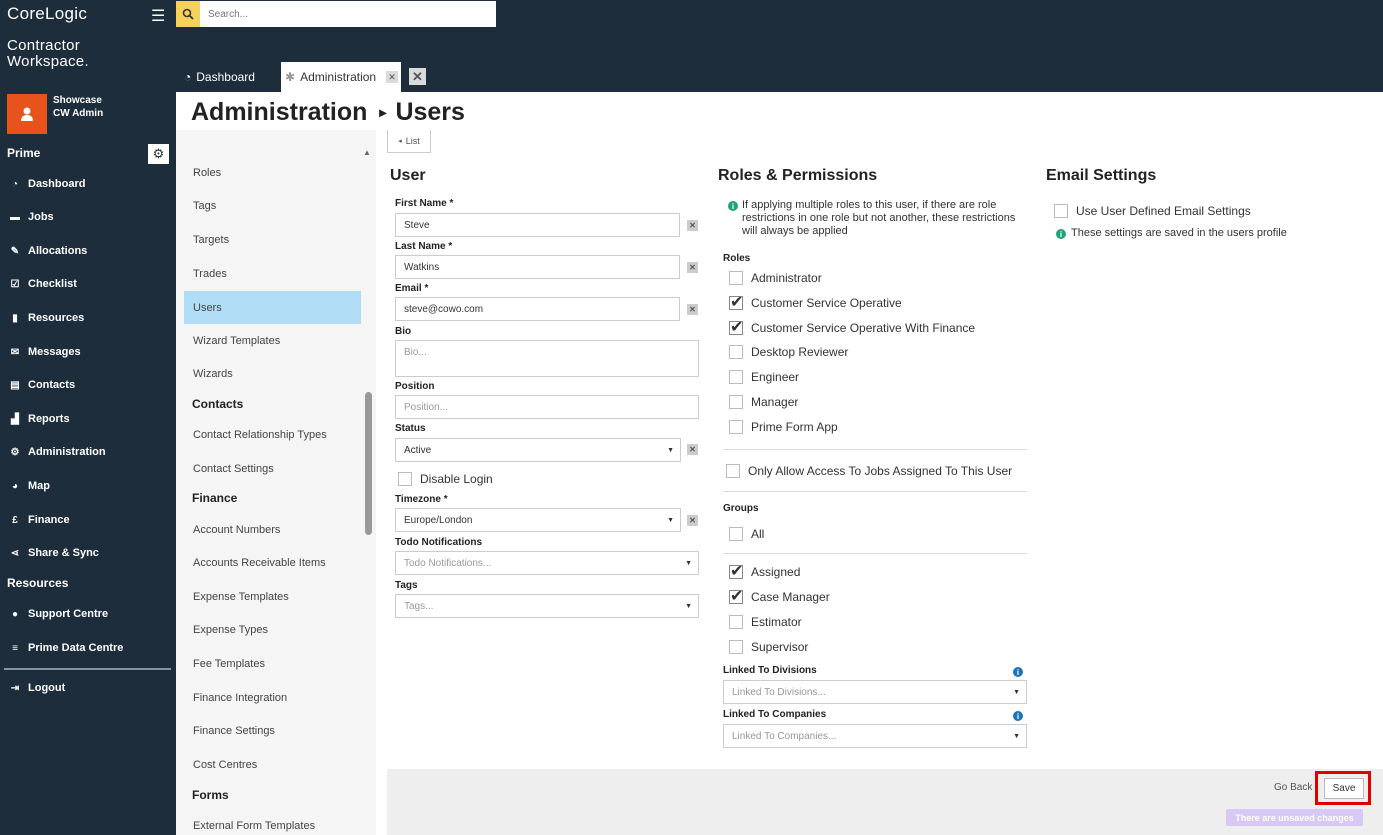 The height and width of the screenshot is (835, 1383). Describe the element at coordinates (538, 450) in the screenshot. I see `status-select: Active ▼` at that location.